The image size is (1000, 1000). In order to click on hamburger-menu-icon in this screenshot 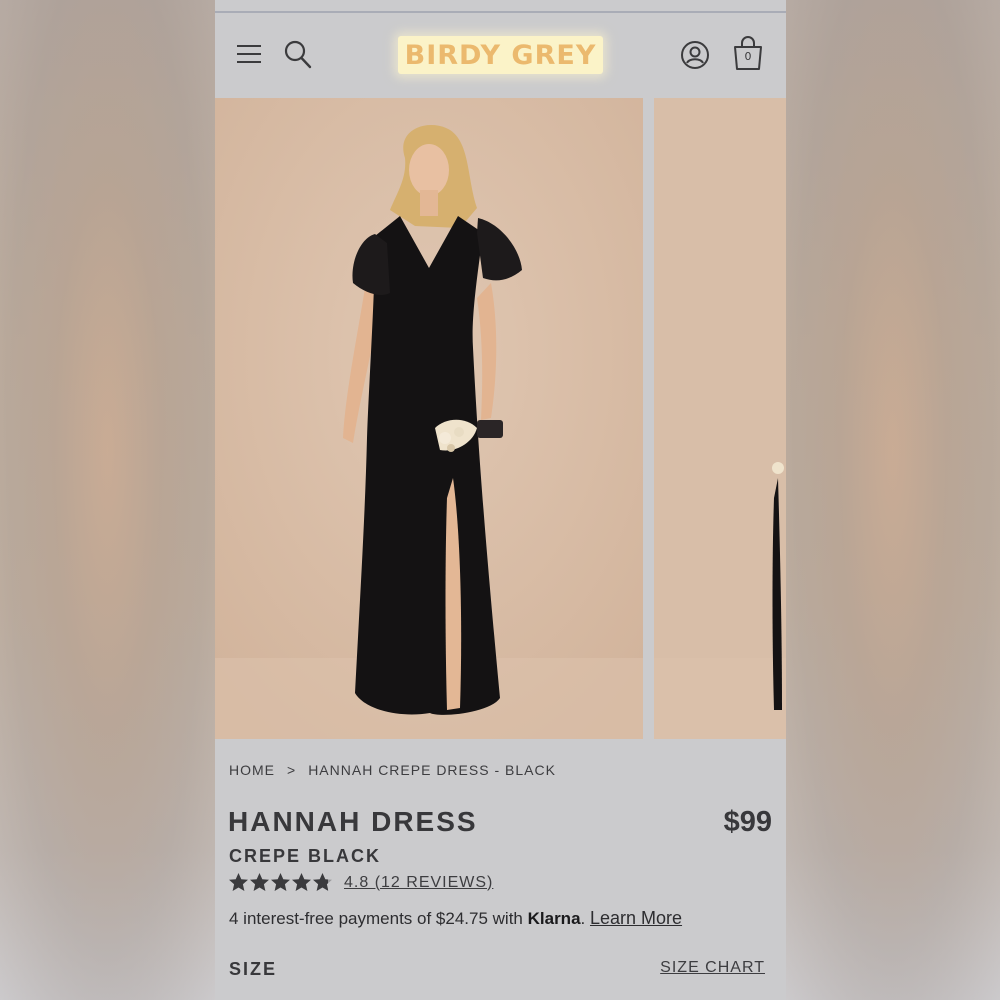, I will do `click(249, 54)`.